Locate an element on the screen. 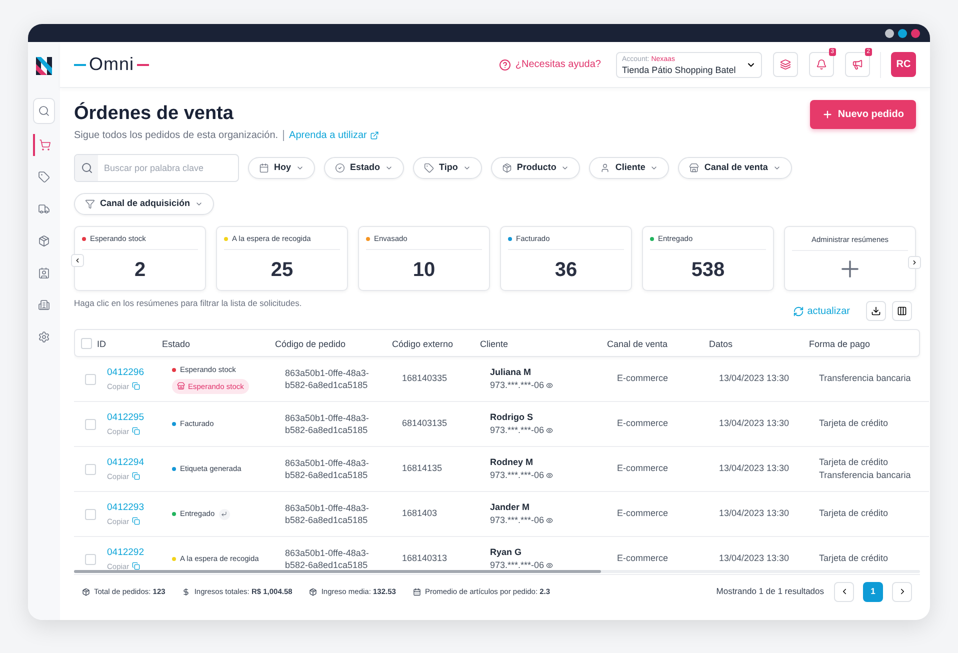 Image resolution: width=958 pixels, height=653 pixels. megaphone-icon is located at coordinates (857, 64).